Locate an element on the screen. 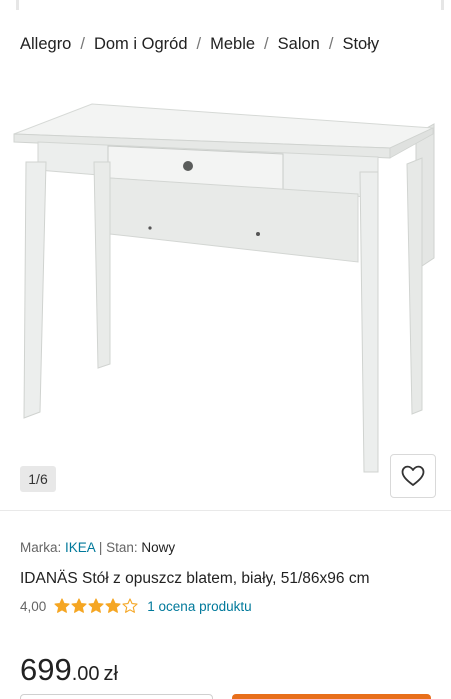 Image resolution: width=451 pixels, height=699 pixels. breadcrumb-item-allegro: Allegro is located at coordinates (45, 44).